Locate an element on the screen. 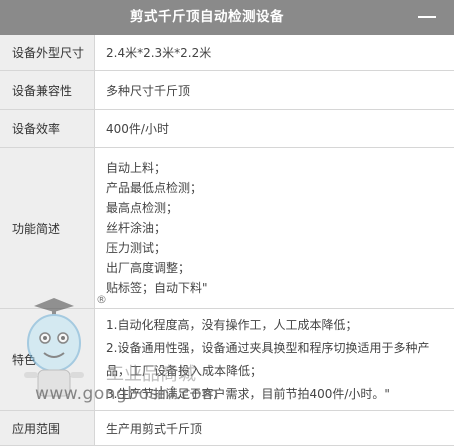 This screenshot has width=454, height=446. spec-label: 设备外型尺寸 is located at coordinates (47, 52).